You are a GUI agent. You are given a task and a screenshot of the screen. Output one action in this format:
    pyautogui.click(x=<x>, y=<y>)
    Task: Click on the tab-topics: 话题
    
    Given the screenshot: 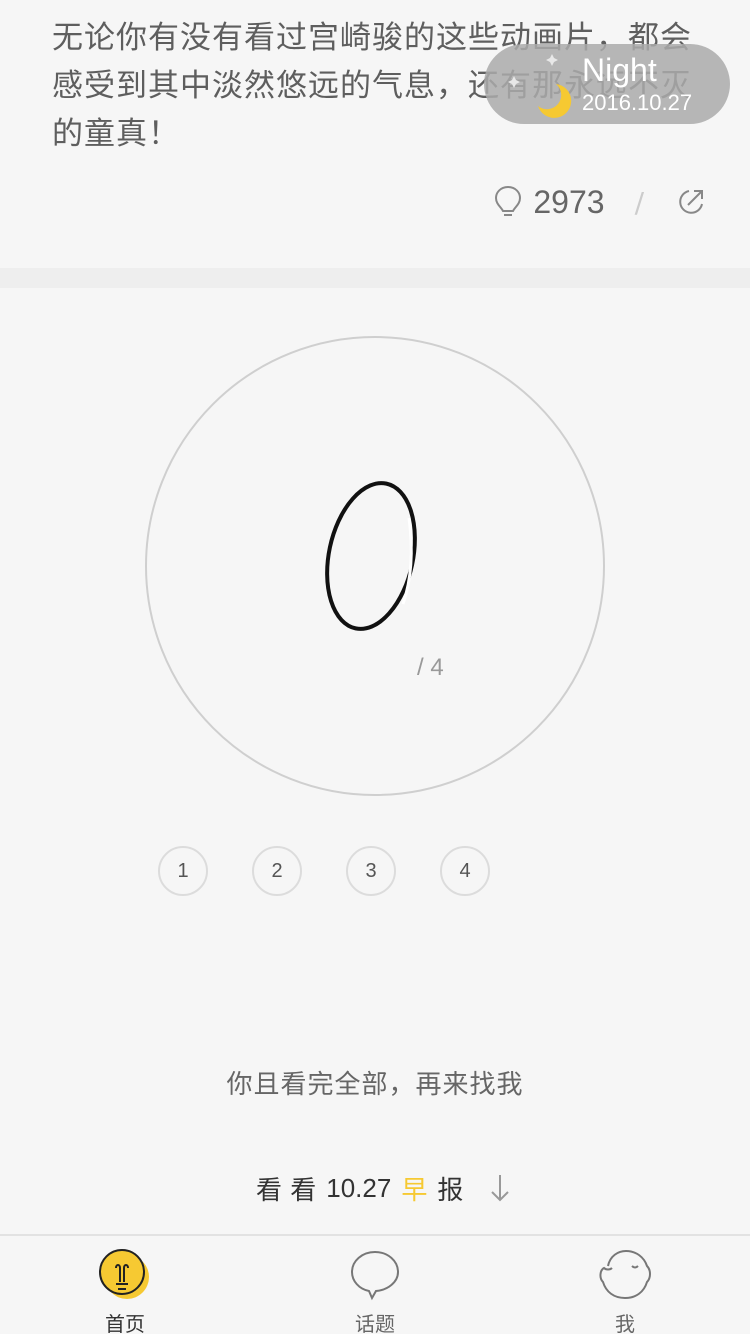 What is the action you would take?
    pyautogui.click(x=375, y=1285)
    